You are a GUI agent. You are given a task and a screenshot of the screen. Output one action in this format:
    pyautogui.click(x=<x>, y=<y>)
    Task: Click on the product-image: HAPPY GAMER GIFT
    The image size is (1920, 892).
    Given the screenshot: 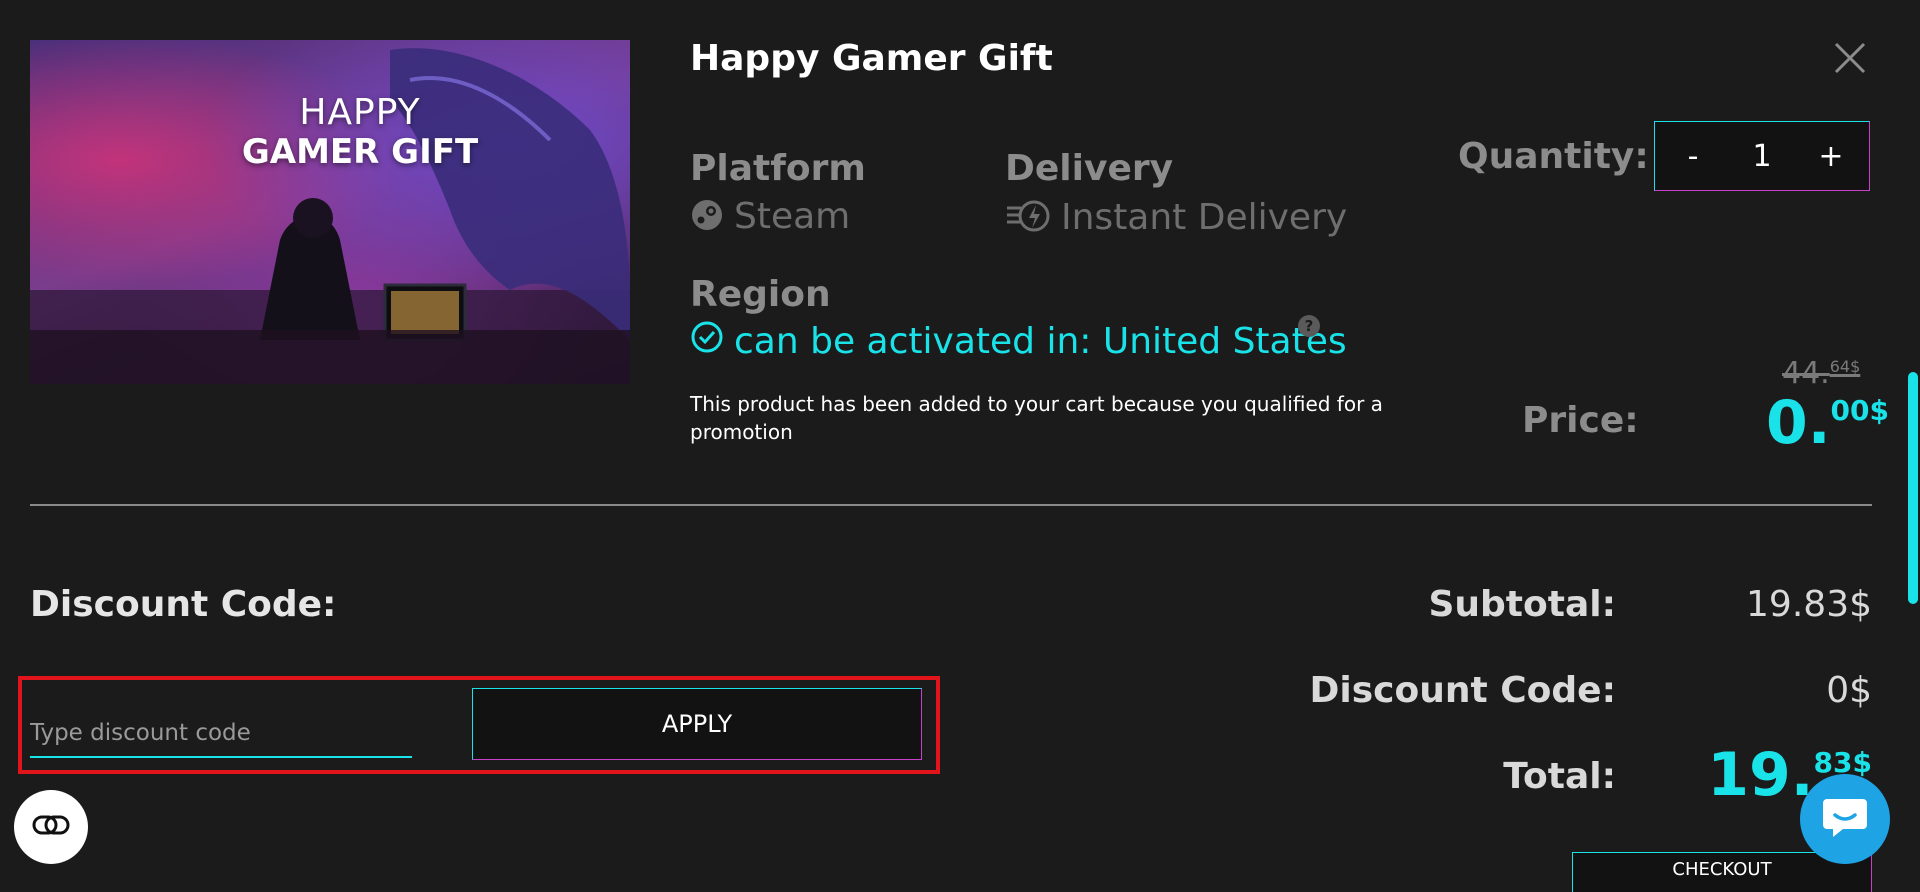 What is the action you would take?
    pyautogui.click(x=330, y=212)
    